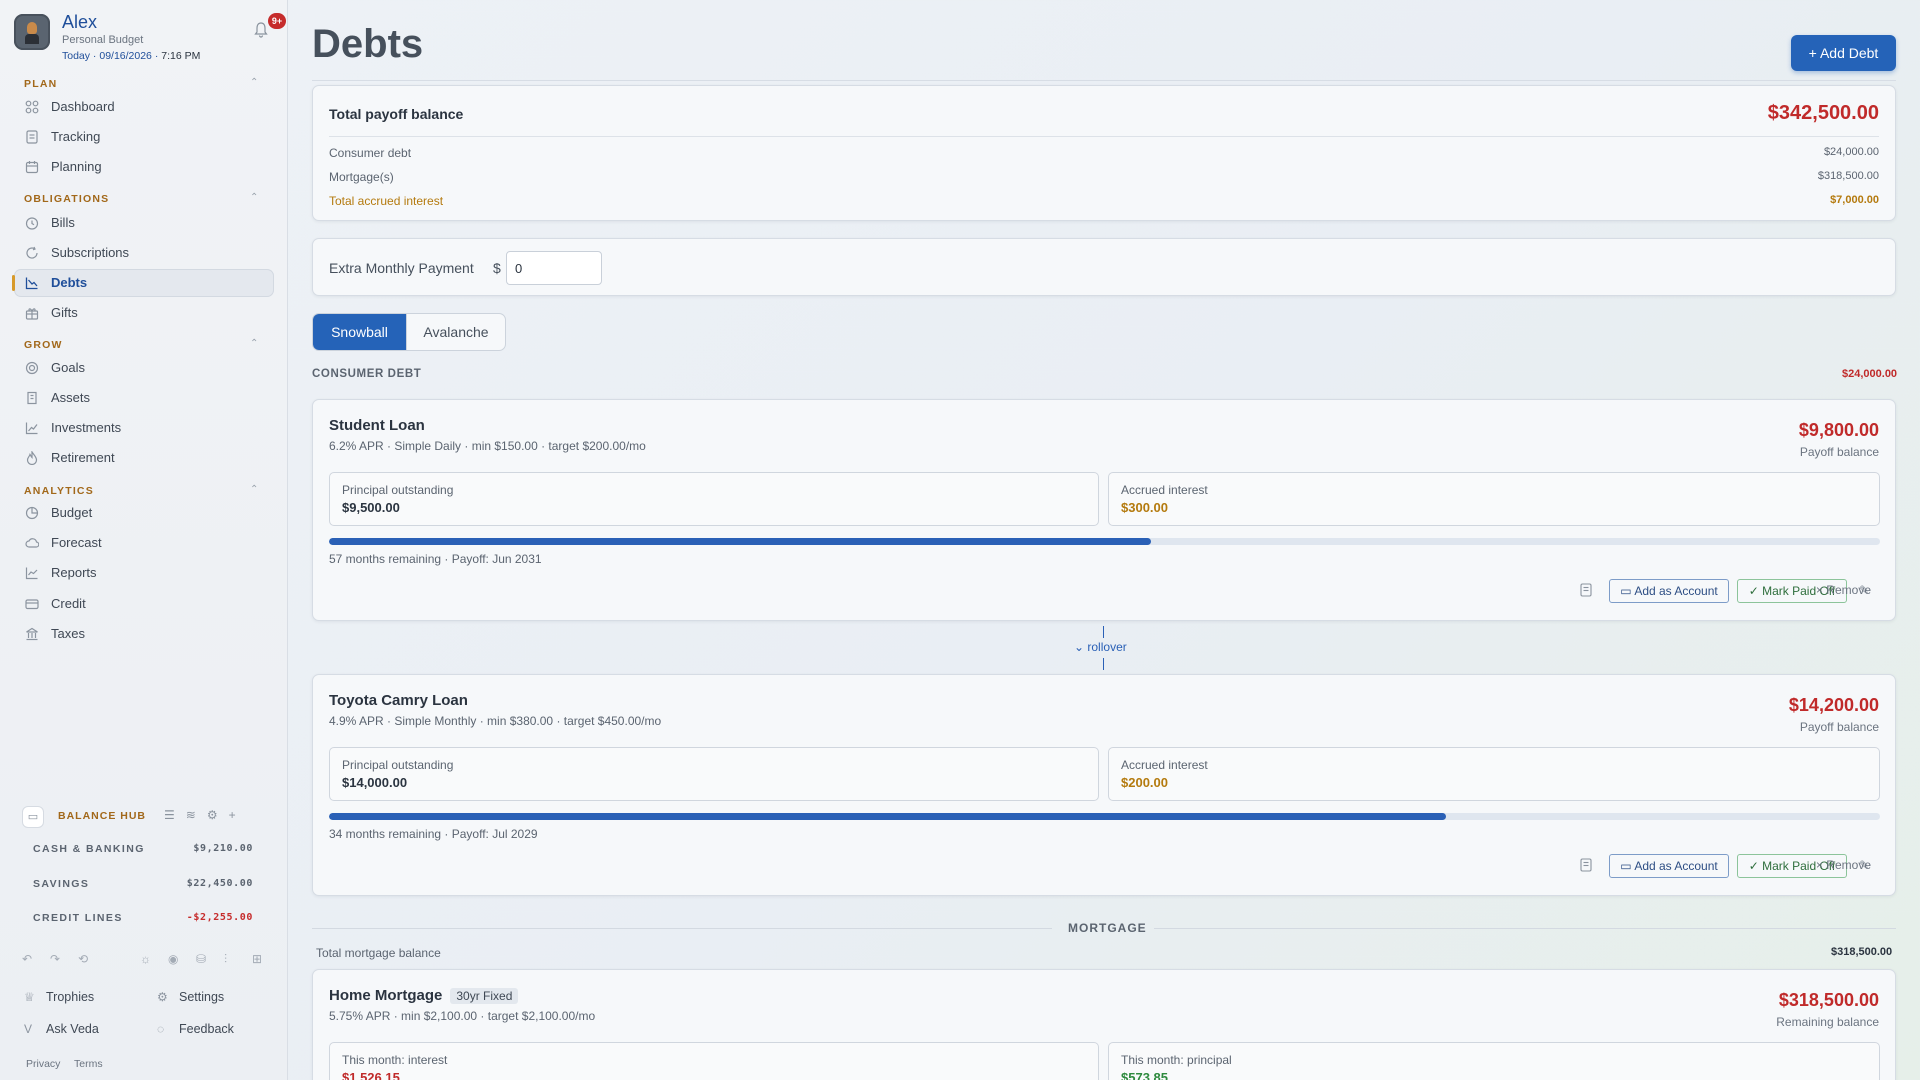 The width and height of the screenshot is (1920, 1080). Describe the element at coordinates (144, 398) in the screenshot. I see `sidebar-item-assets: Assets` at that location.